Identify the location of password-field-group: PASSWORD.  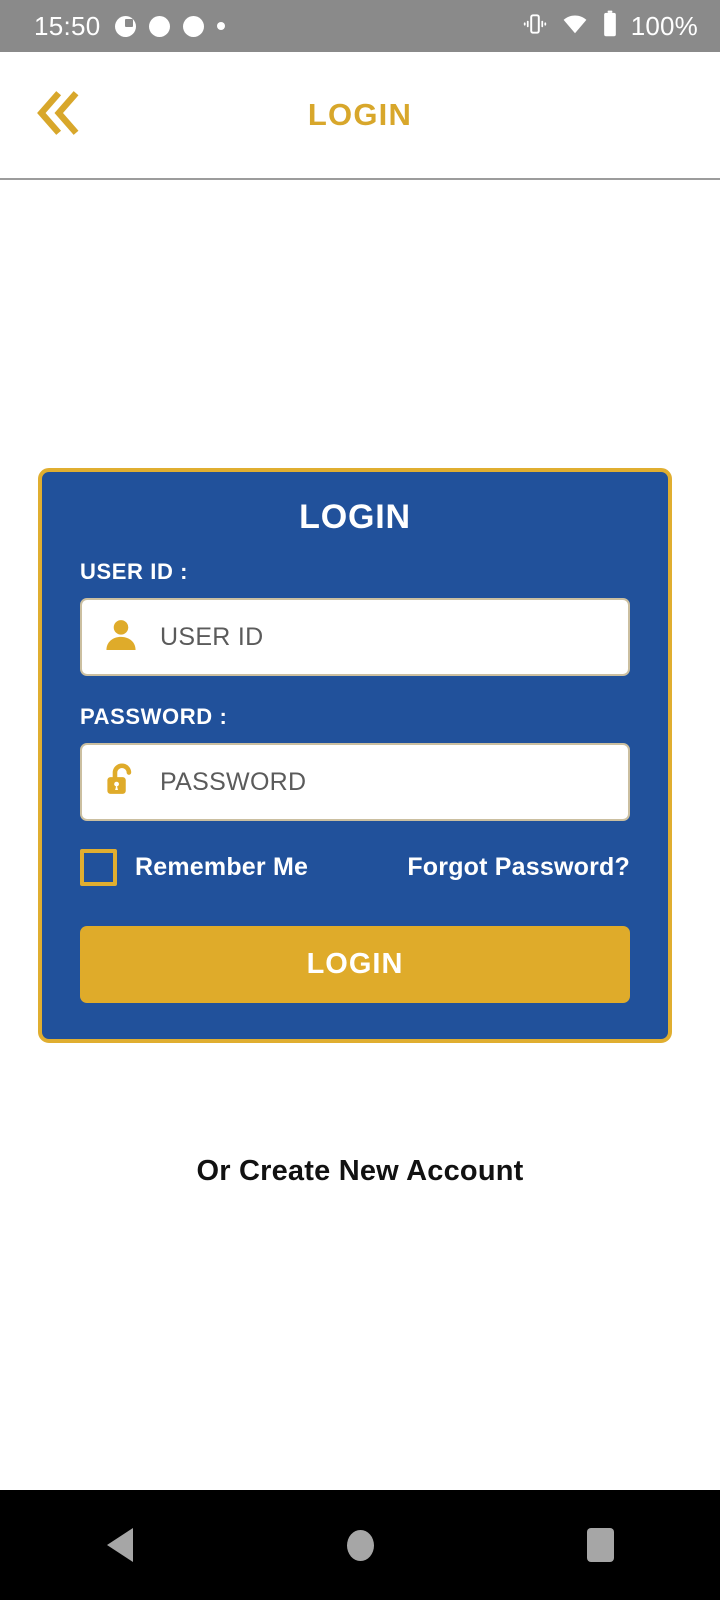
(355, 762).